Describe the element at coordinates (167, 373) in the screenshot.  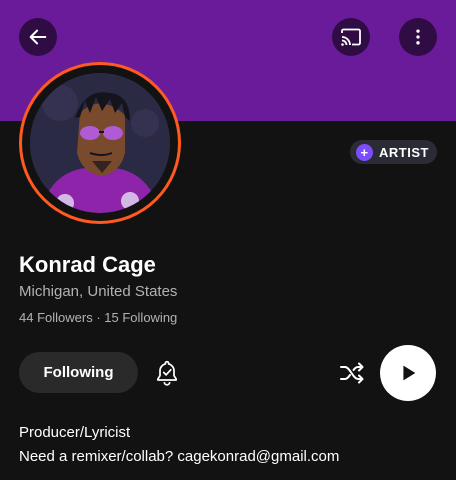
I see `bell-check-icon` at that location.